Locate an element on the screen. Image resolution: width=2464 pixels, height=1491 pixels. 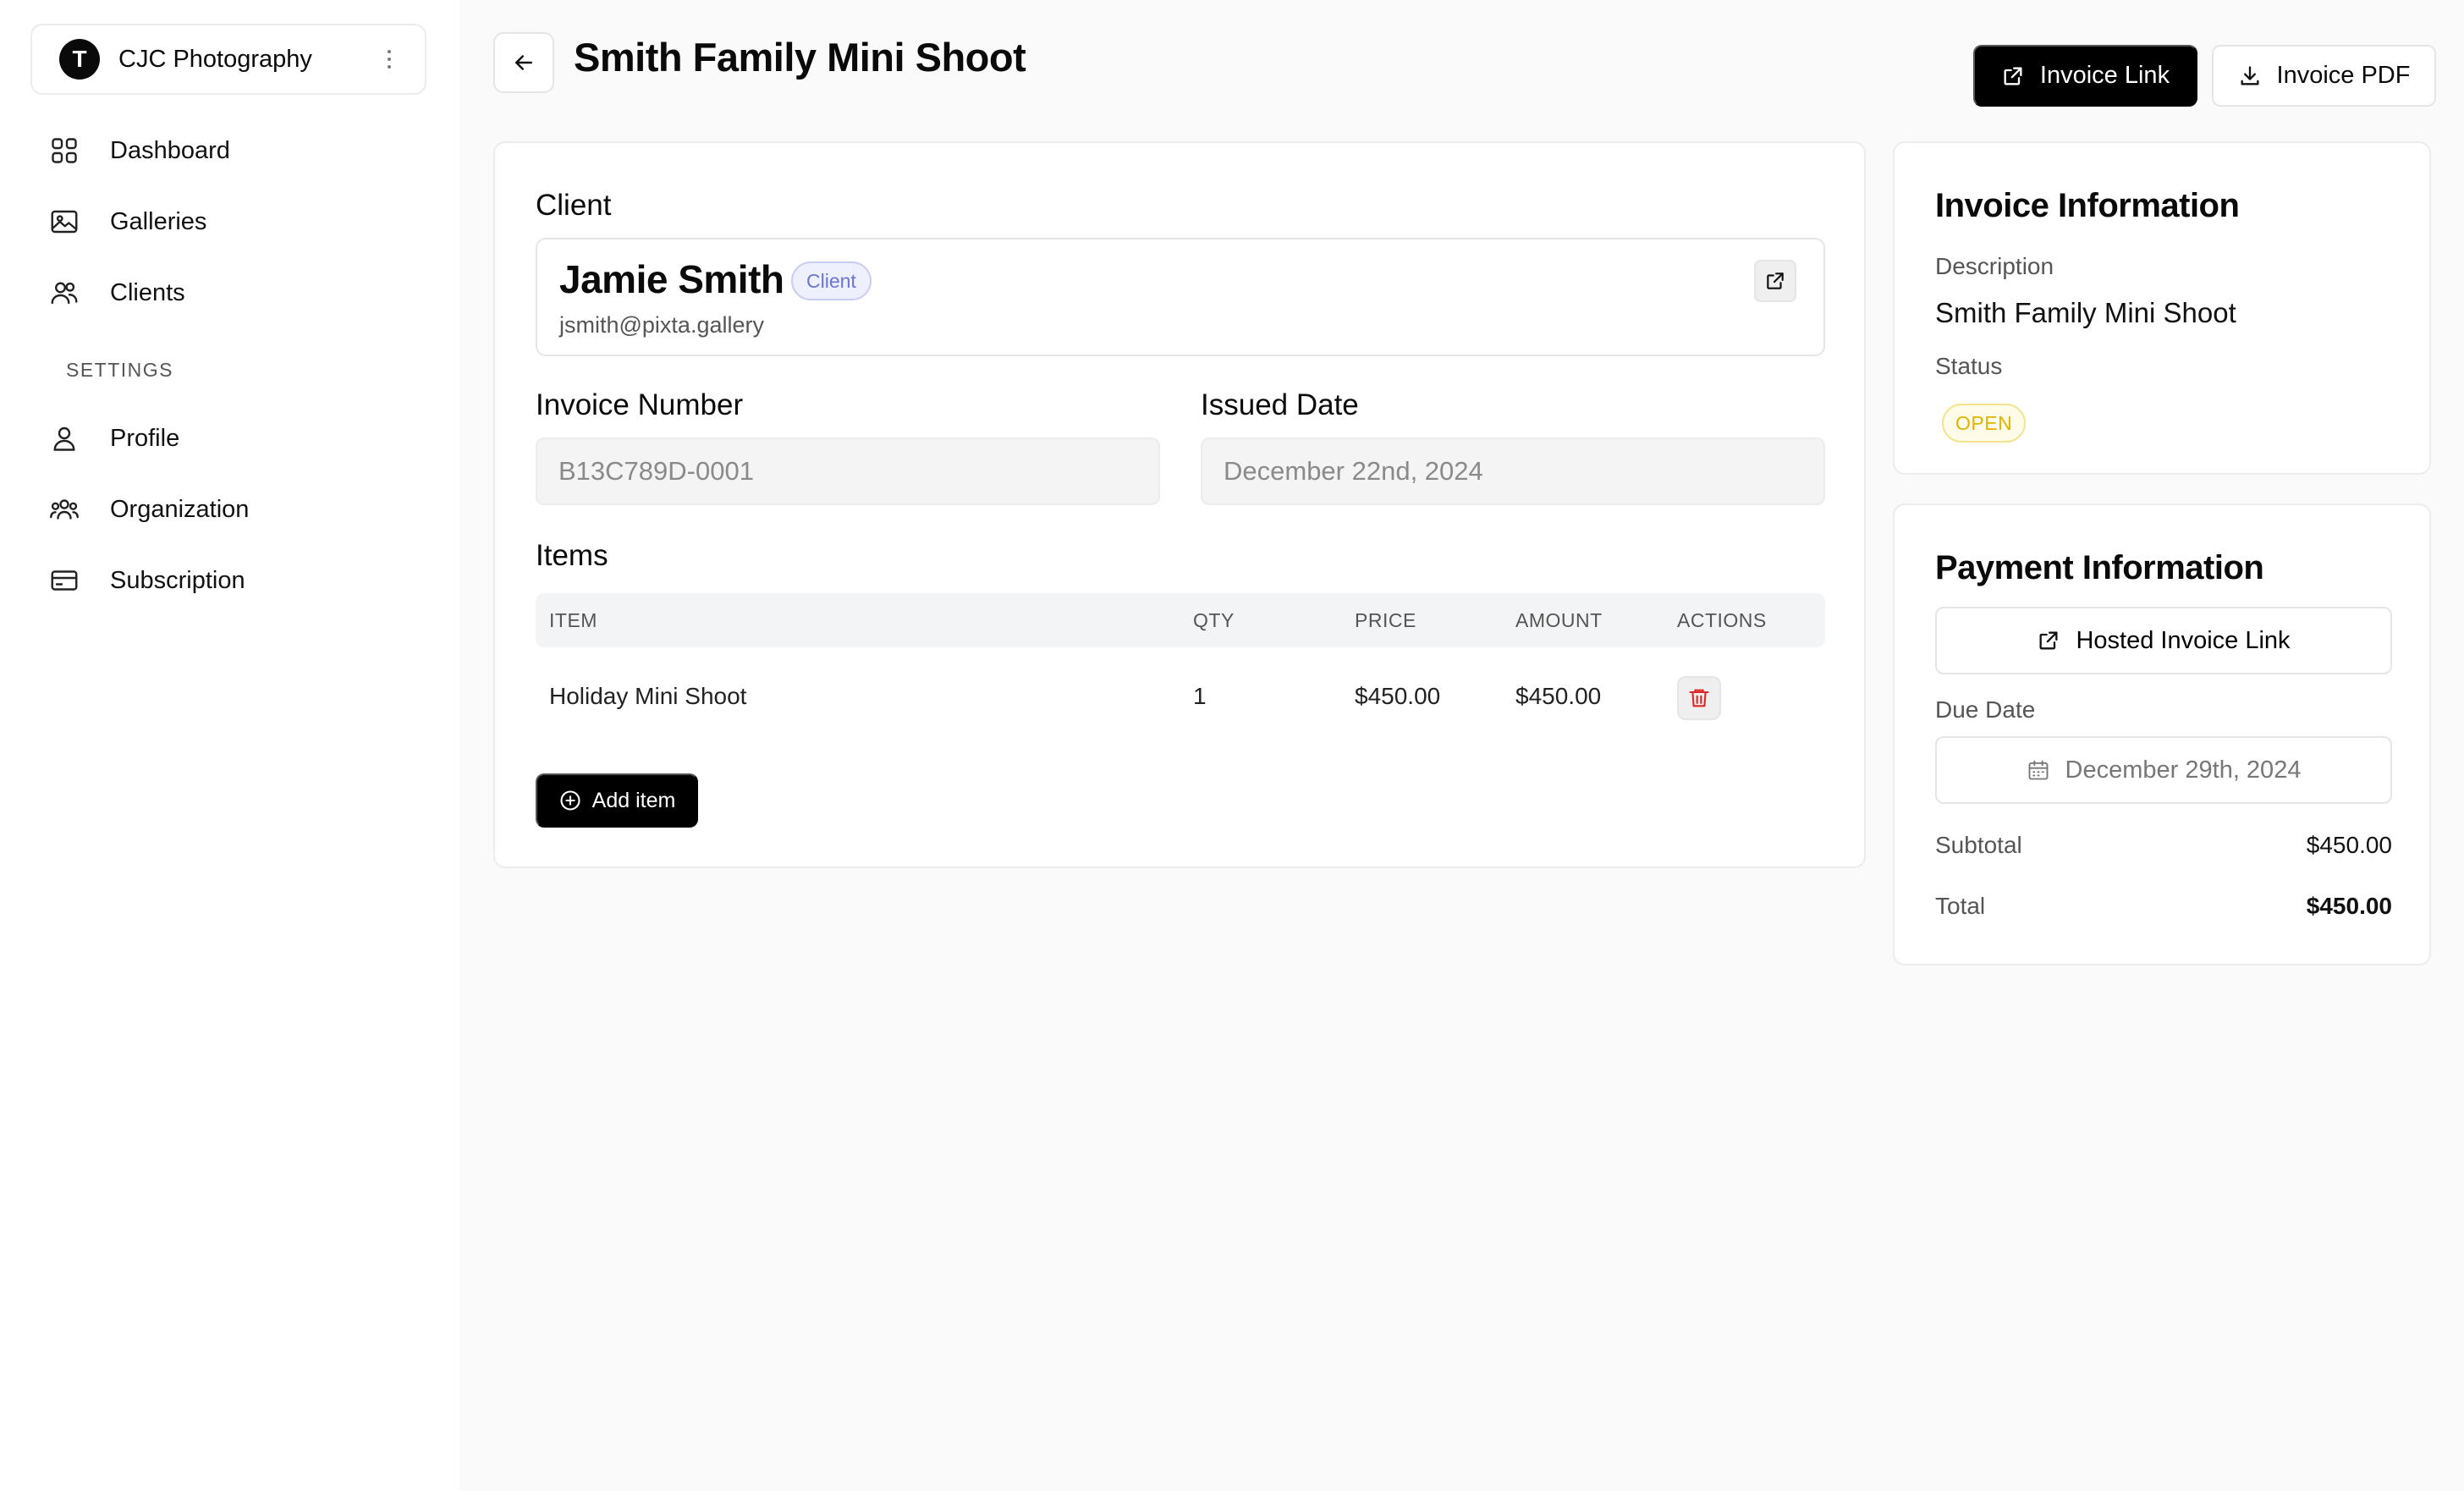
sidebar-item-organization: Organization is located at coordinates (235, 509).